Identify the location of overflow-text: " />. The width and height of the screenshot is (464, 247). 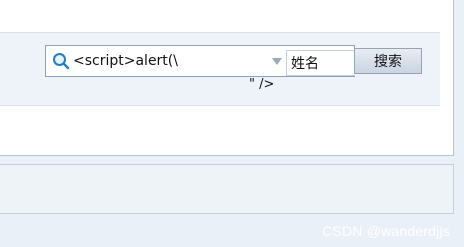
(262, 84).